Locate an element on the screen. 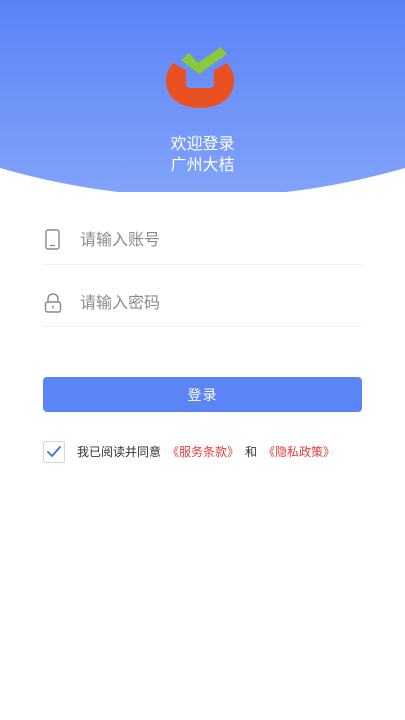 The height and width of the screenshot is (720, 405). password-input is located at coordinates (215, 302).